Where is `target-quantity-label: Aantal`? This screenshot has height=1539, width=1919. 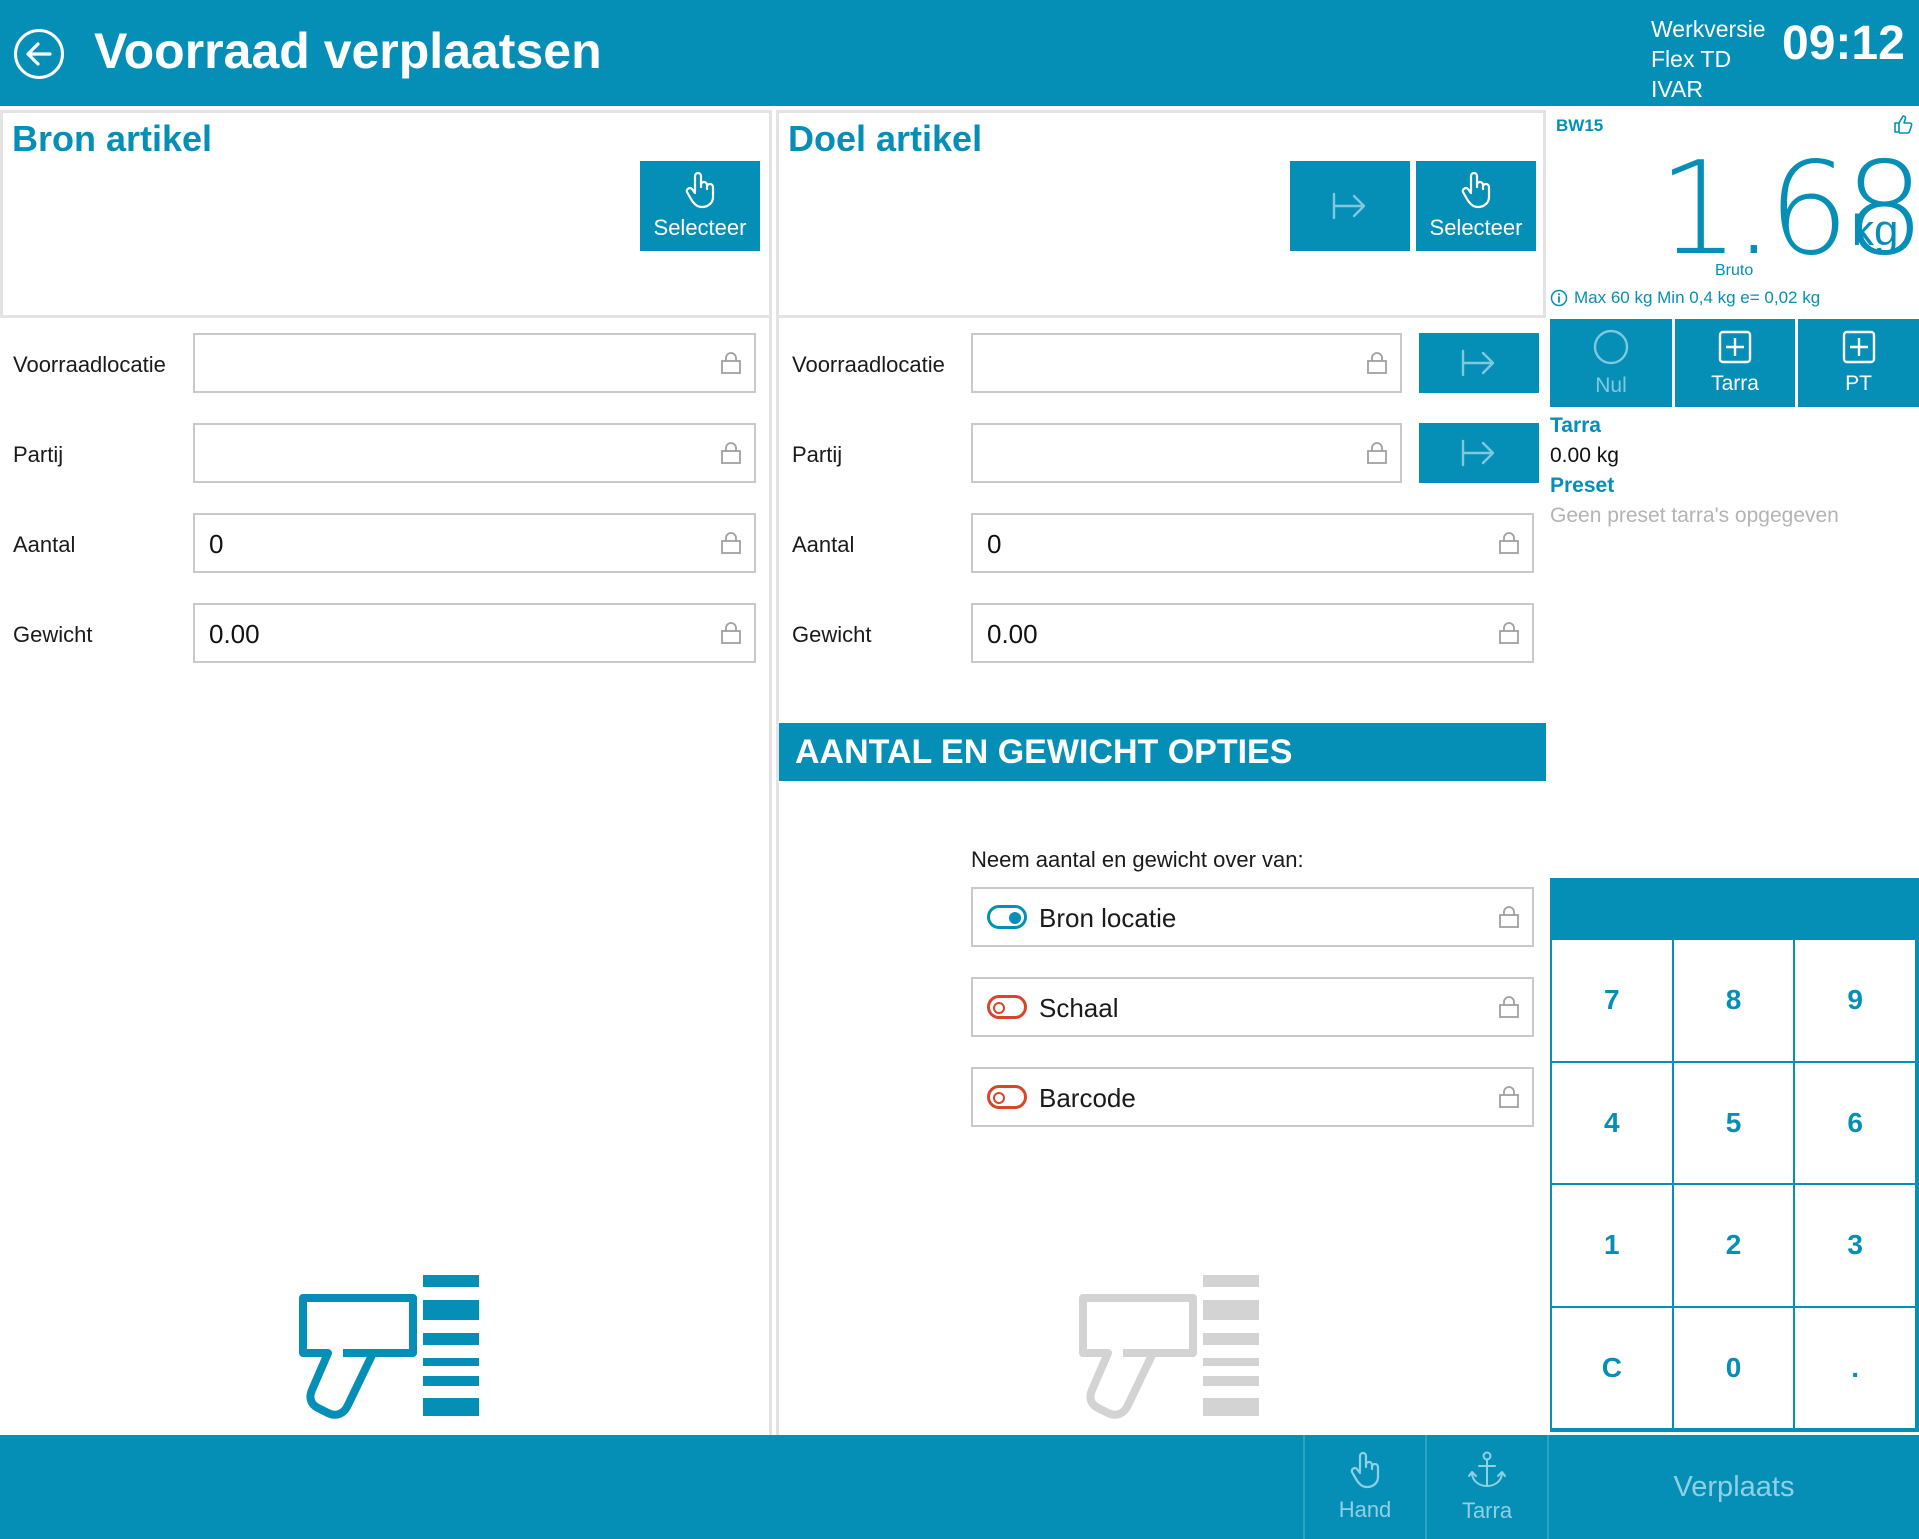 target-quantity-label: Aantal is located at coordinates (823, 544).